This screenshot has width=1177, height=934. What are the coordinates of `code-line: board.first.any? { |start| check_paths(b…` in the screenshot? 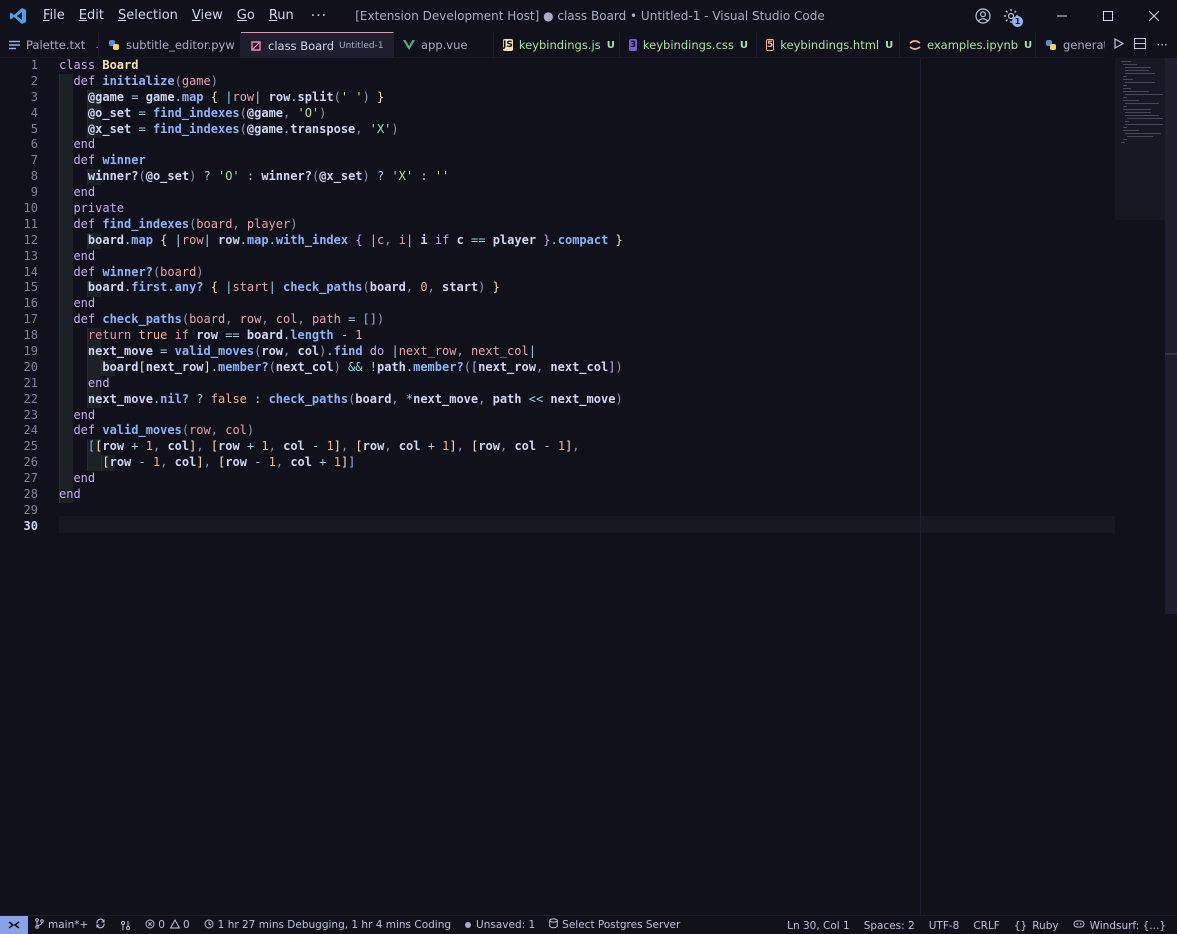 It's located at (589, 288).